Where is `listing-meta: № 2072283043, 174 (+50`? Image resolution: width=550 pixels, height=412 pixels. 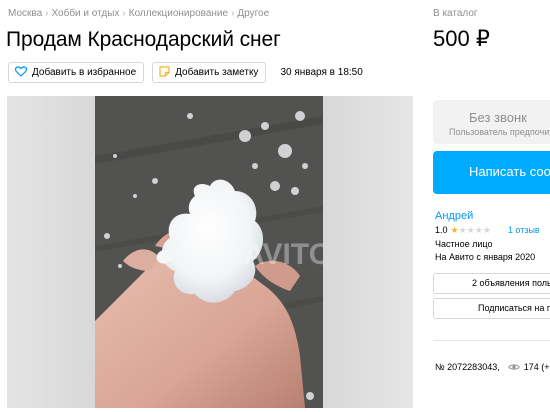 listing-meta: № 2072283043, 174 (+50 is located at coordinates (492, 367).